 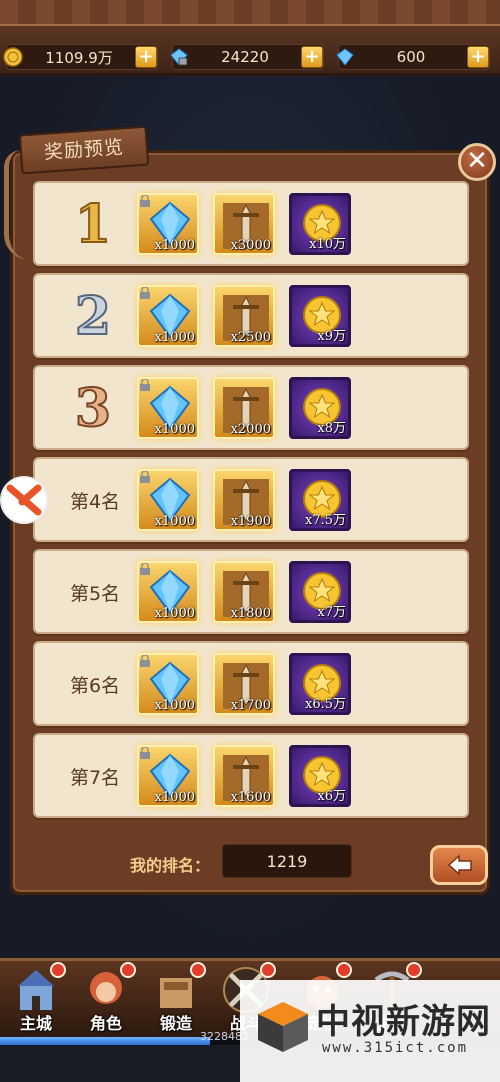 I want to click on rank-label: 2, so click(x=93, y=316).